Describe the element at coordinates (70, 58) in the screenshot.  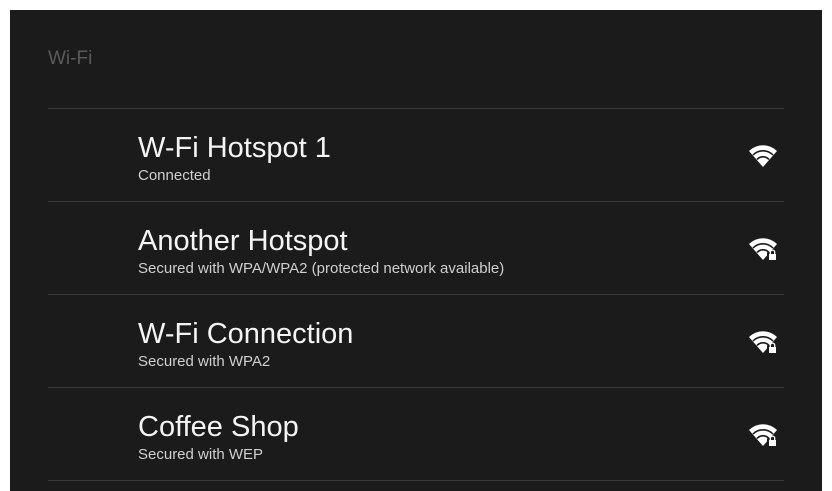
I see `wifi-section-header: Wi-Fi` at that location.